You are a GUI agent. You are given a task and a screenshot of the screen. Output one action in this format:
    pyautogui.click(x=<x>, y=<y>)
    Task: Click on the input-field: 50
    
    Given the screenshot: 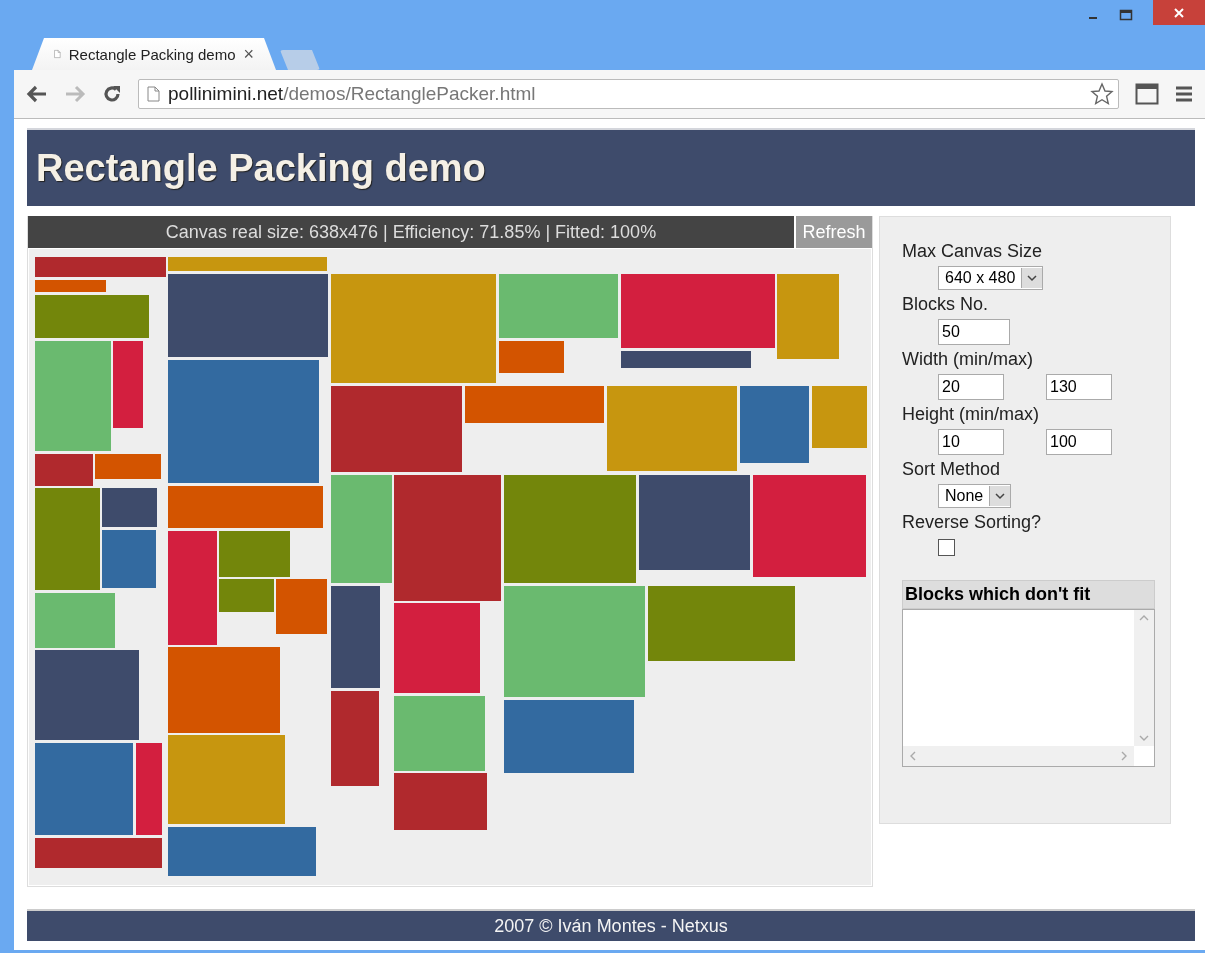 What is the action you would take?
    pyautogui.click(x=974, y=332)
    